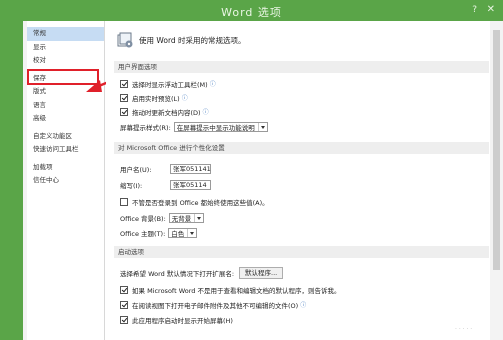 The width and height of the screenshot is (503, 340). Describe the element at coordinates (65, 137) in the screenshot. I see `sidebar-item-customize-ribbon: 自定义功能区` at that location.